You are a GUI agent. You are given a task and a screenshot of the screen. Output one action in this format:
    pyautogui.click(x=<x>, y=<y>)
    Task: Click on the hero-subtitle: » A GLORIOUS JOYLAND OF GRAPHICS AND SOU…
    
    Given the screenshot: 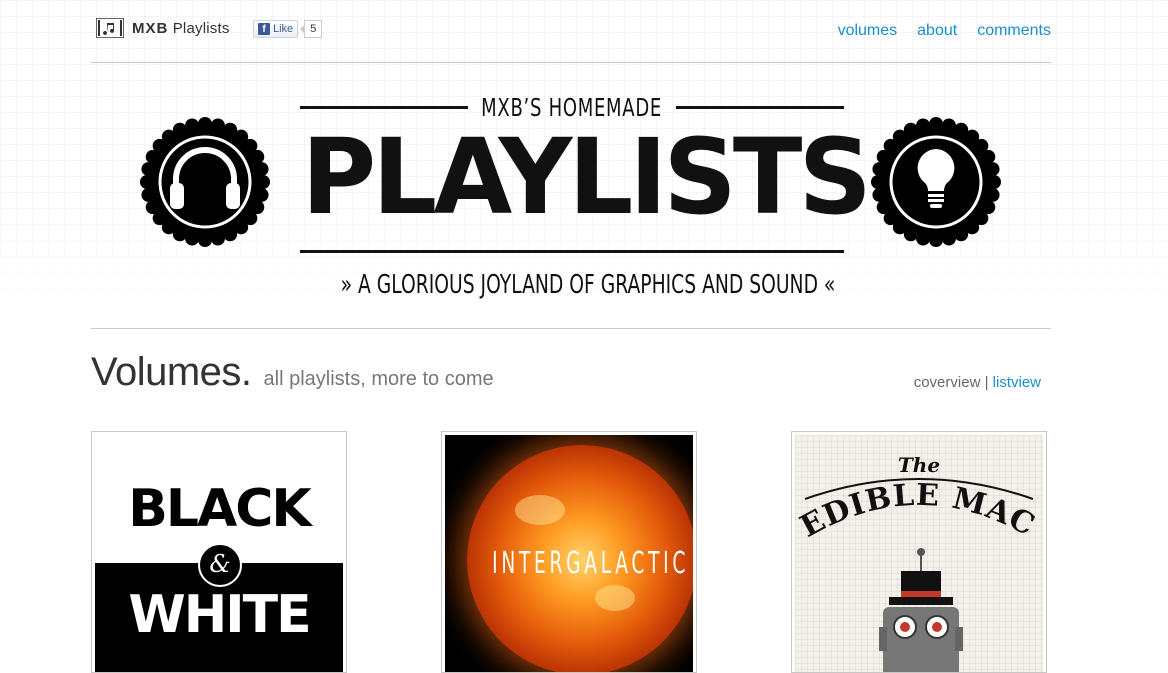 What is the action you would take?
    pyautogui.click(x=588, y=285)
    